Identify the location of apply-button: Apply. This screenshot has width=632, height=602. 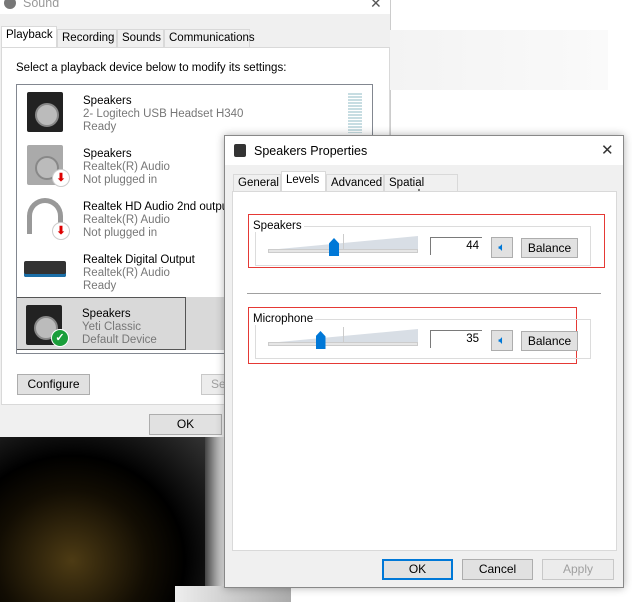
(578, 569).